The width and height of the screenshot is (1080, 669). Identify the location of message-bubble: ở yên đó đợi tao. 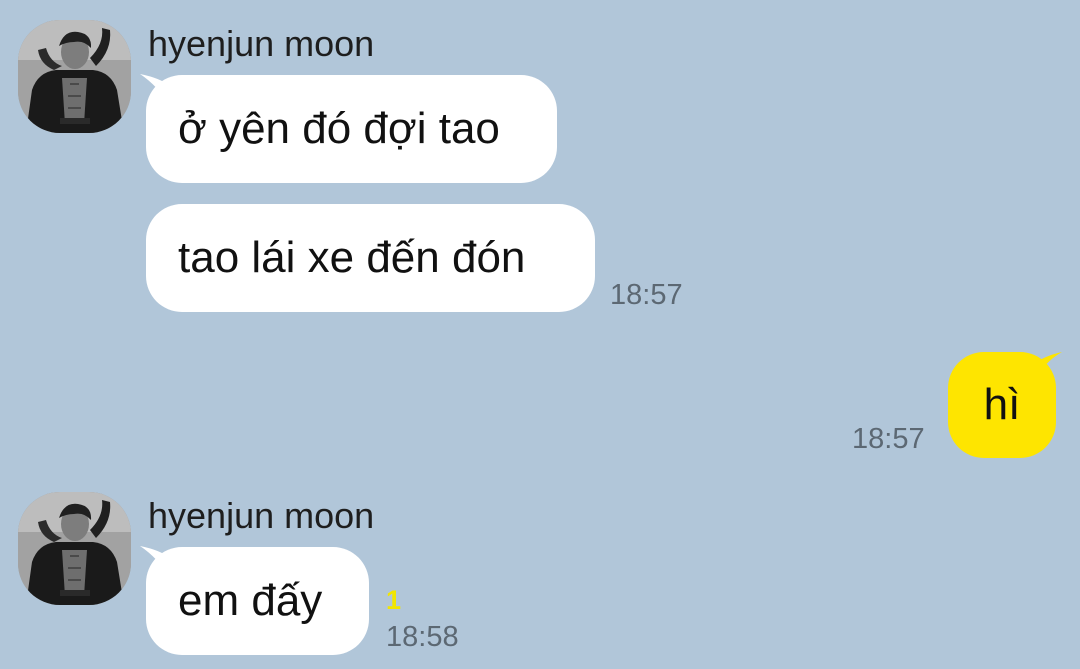
(351, 129).